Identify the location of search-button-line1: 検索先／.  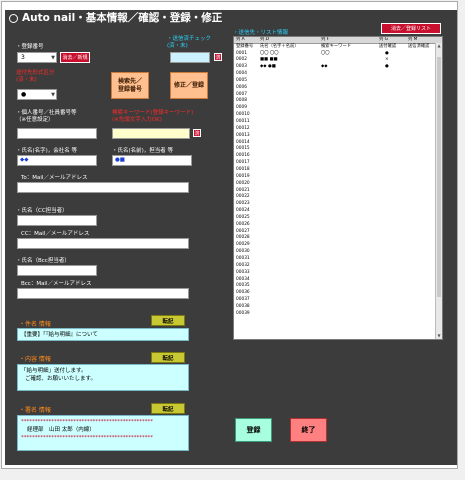
(129, 81).